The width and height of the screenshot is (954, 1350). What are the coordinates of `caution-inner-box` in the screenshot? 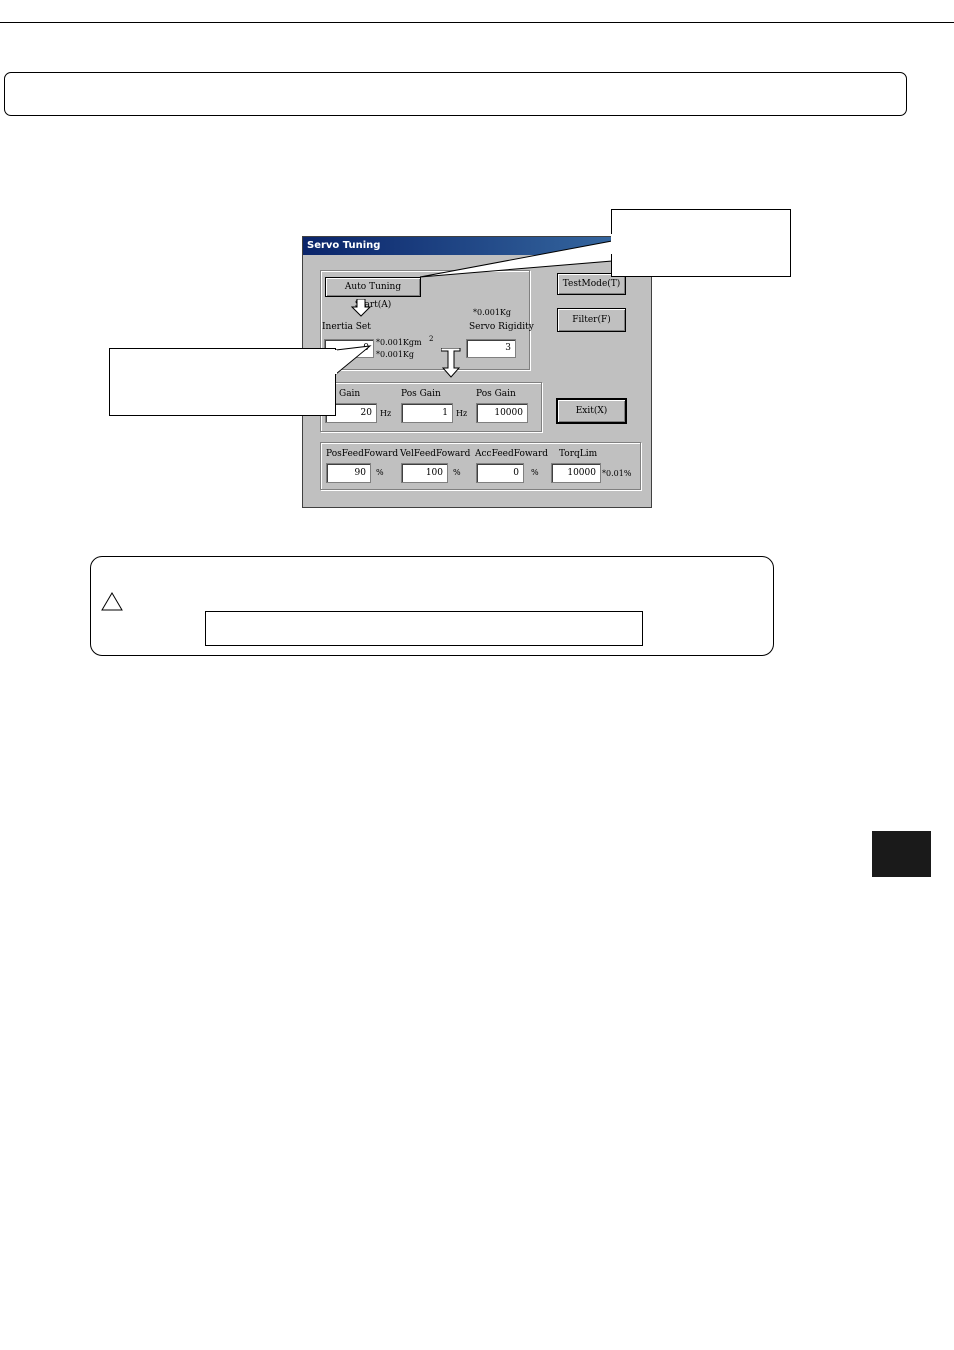 It's located at (424, 628).